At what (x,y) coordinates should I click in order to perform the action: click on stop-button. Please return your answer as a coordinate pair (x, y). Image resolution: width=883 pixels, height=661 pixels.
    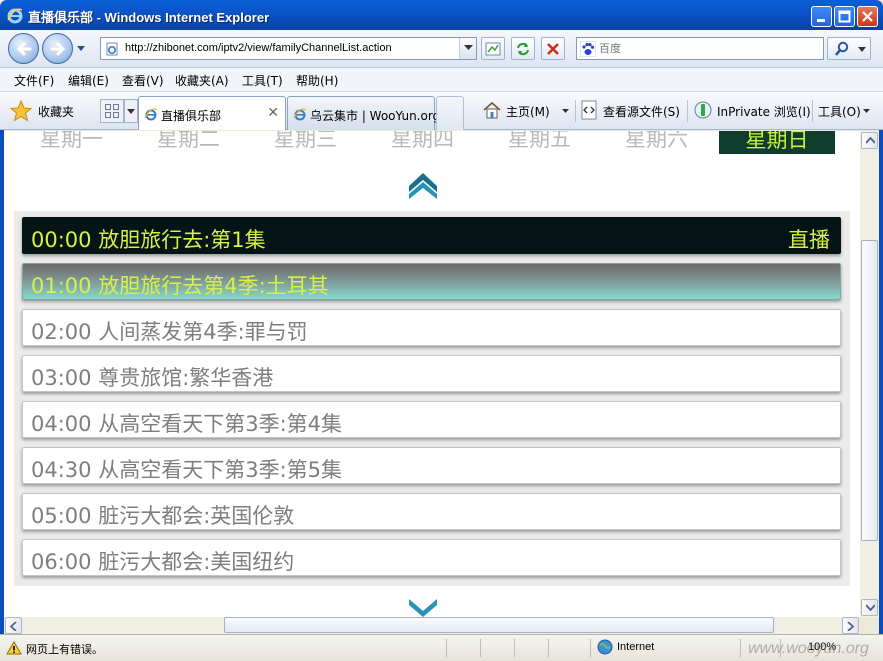
    Looking at the image, I should click on (553, 48).